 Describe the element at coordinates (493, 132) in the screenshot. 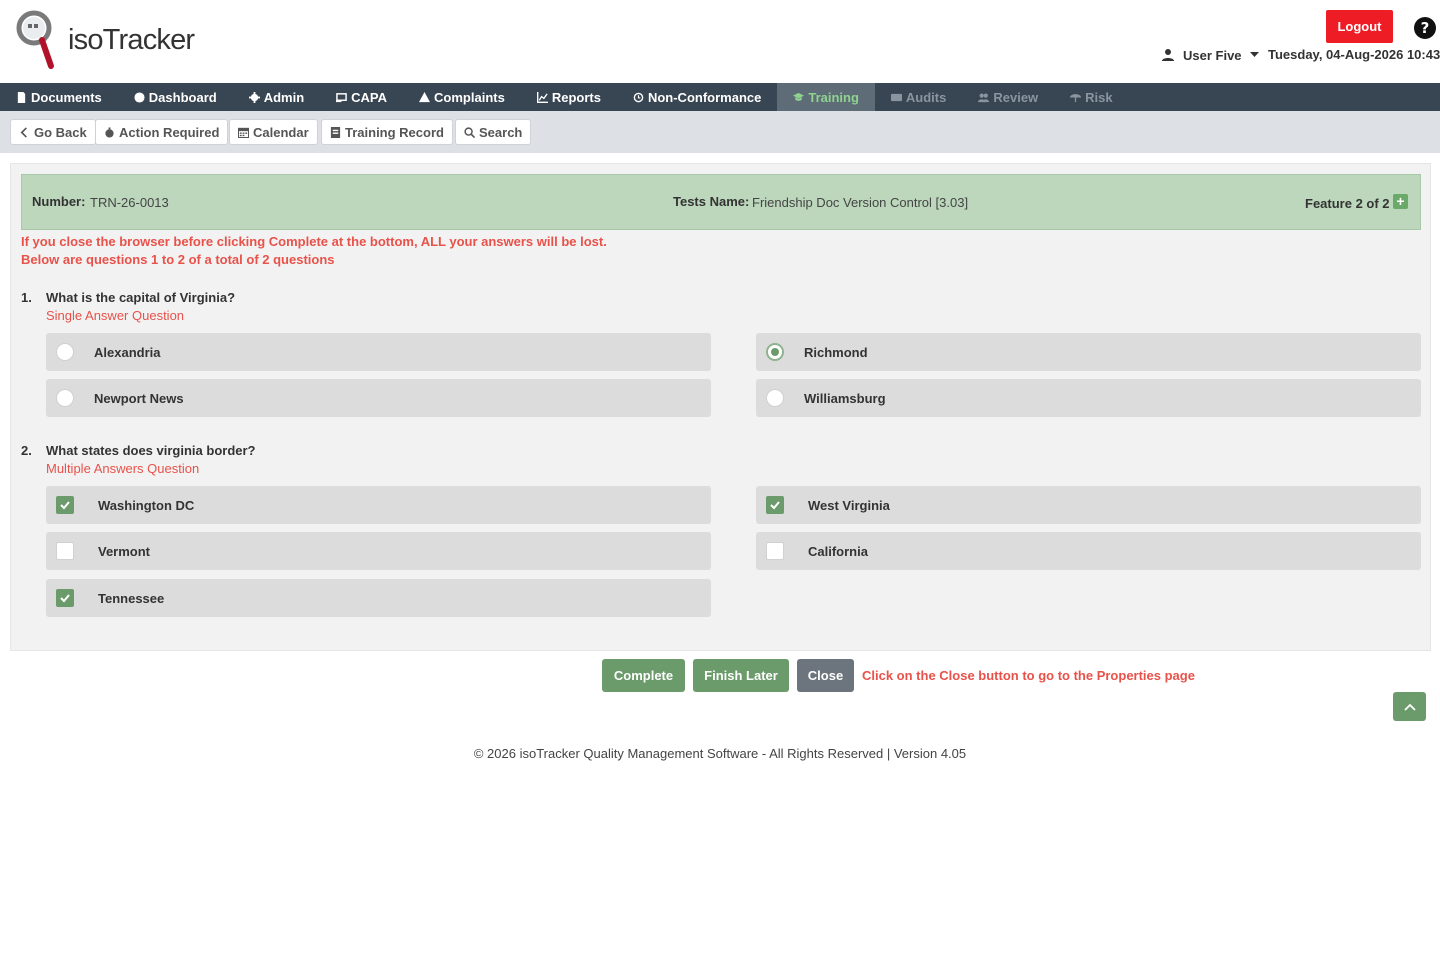

I see `search-button: Search` at that location.